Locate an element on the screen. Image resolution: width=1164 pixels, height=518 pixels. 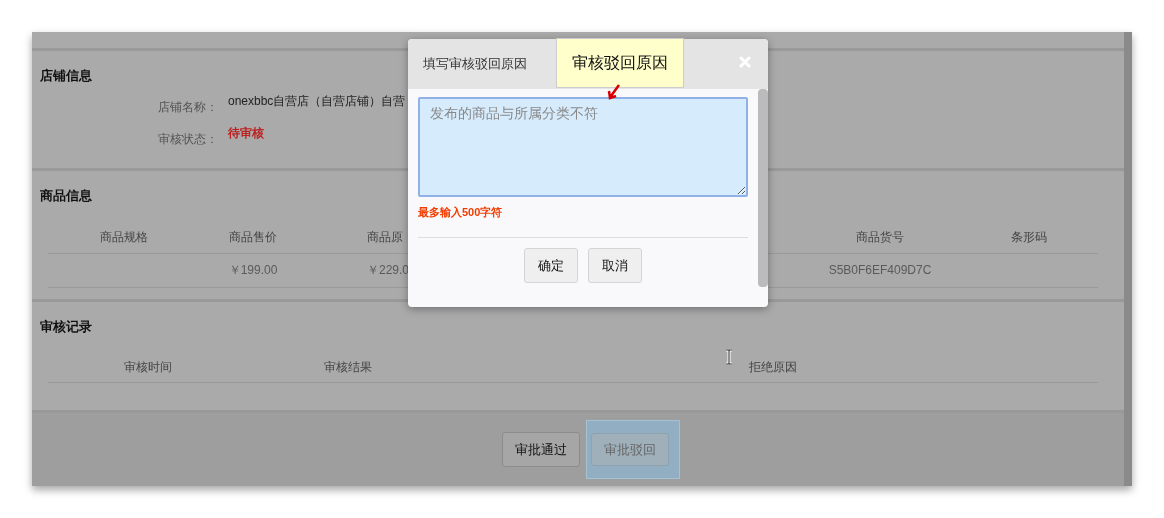
column-header: 商品规格 is located at coordinates (124, 237).